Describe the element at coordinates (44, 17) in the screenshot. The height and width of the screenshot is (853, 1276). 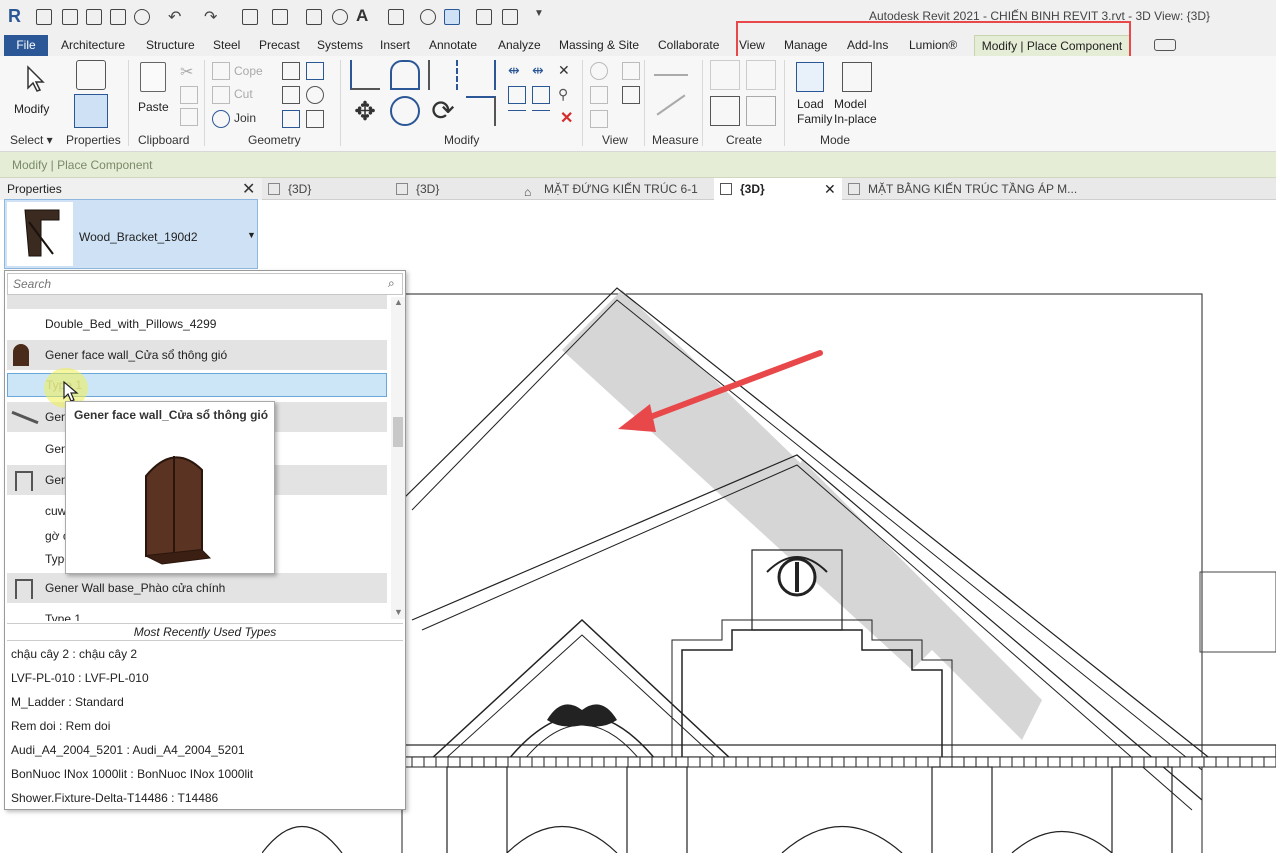
I see `open-icon` at that location.